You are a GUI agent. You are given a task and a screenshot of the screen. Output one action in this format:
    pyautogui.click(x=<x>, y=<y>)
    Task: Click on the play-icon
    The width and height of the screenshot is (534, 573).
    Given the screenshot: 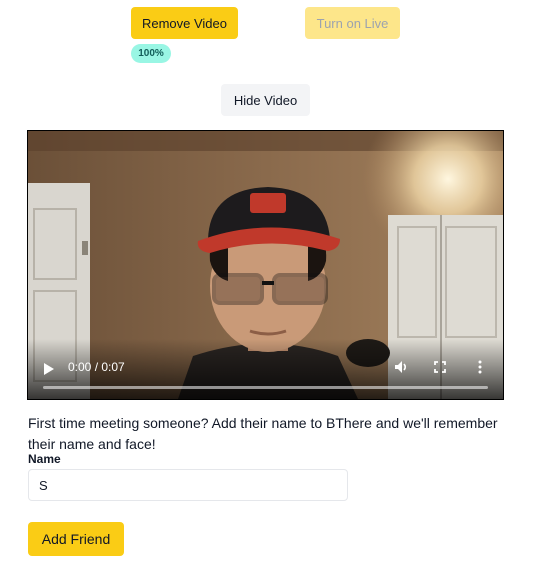 What is the action you would take?
    pyautogui.click(x=49, y=369)
    